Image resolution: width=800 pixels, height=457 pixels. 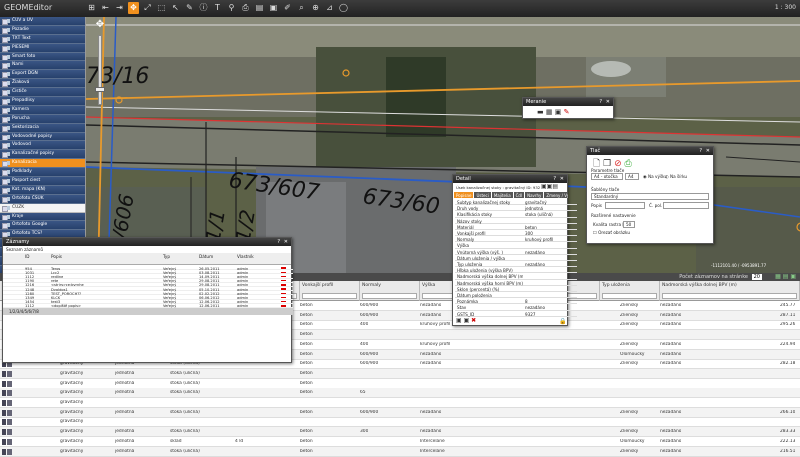 I want to click on cpol-input, so click(x=686, y=205).